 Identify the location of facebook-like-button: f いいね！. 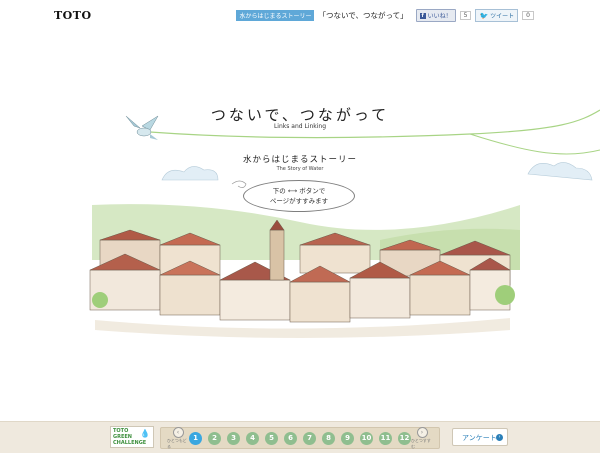
(435, 15).